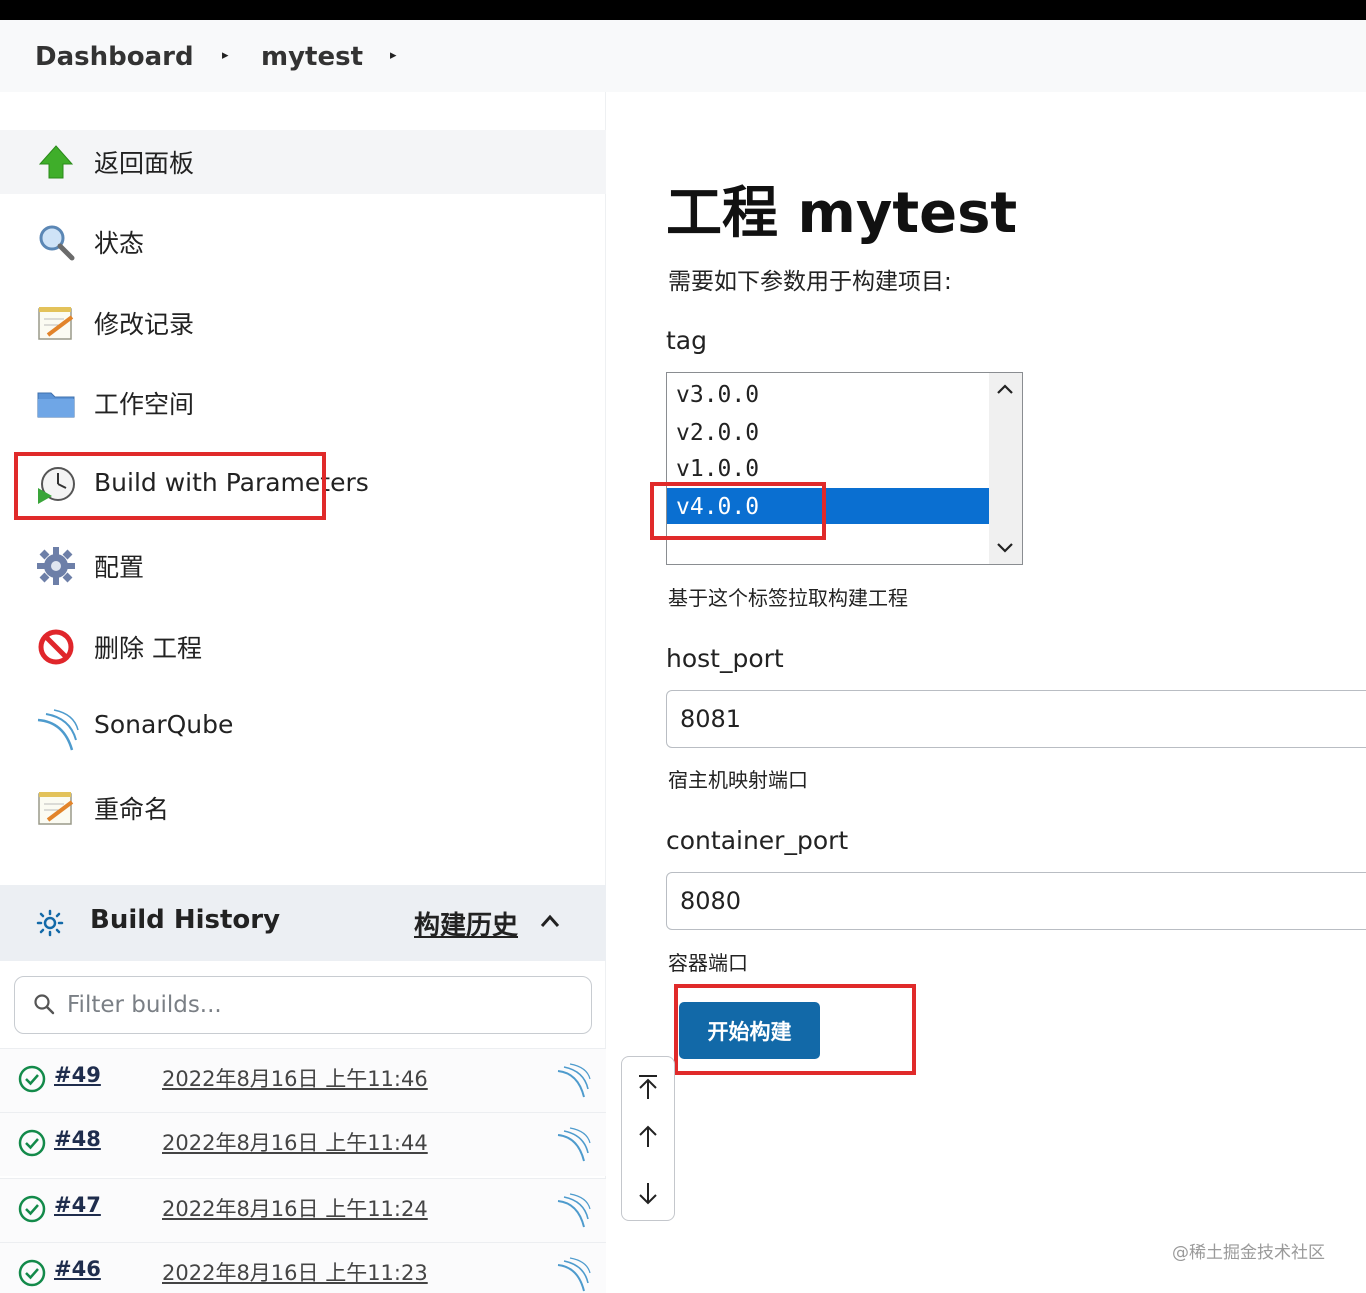 Image resolution: width=1366 pixels, height=1293 pixels. What do you see at coordinates (119, 567) in the screenshot?
I see `sidebar-item-label: 配置` at bounding box center [119, 567].